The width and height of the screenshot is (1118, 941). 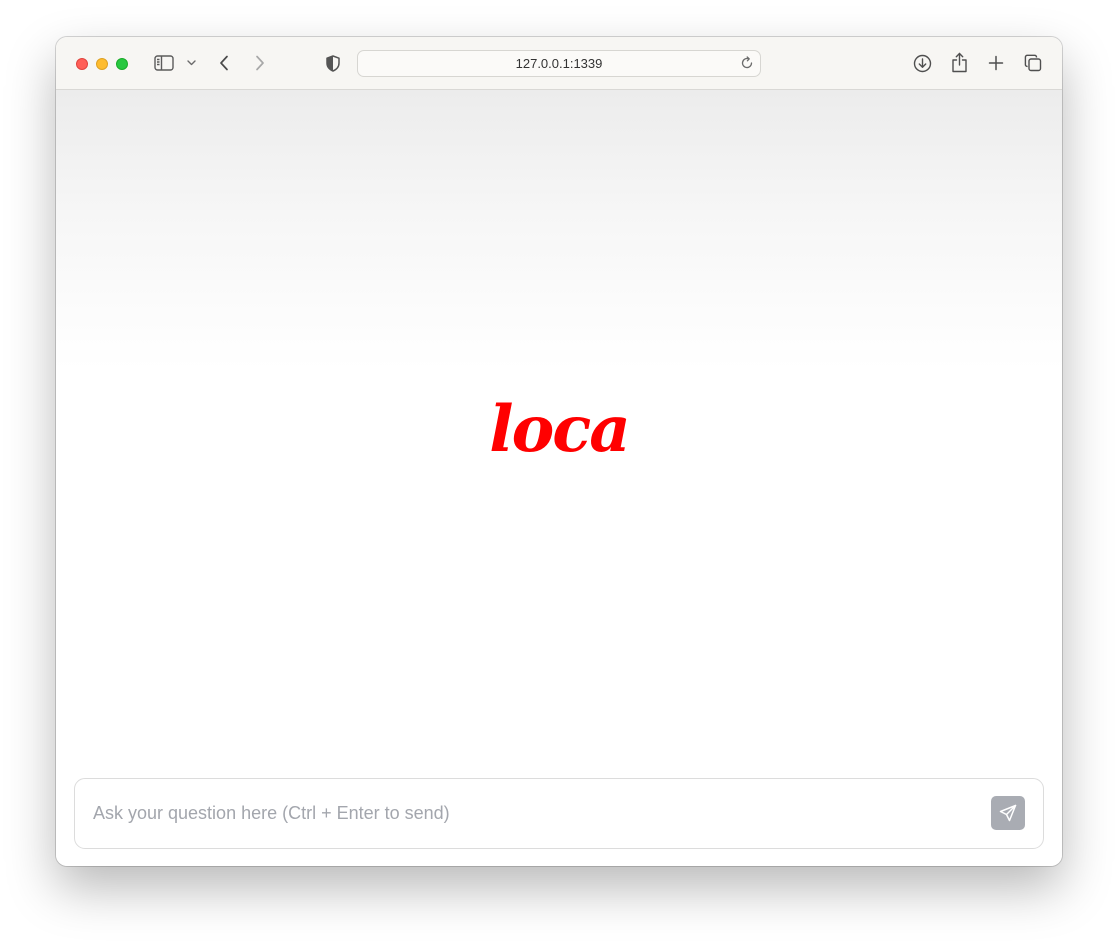 What do you see at coordinates (559, 429) in the screenshot?
I see `app-logo: loca` at bounding box center [559, 429].